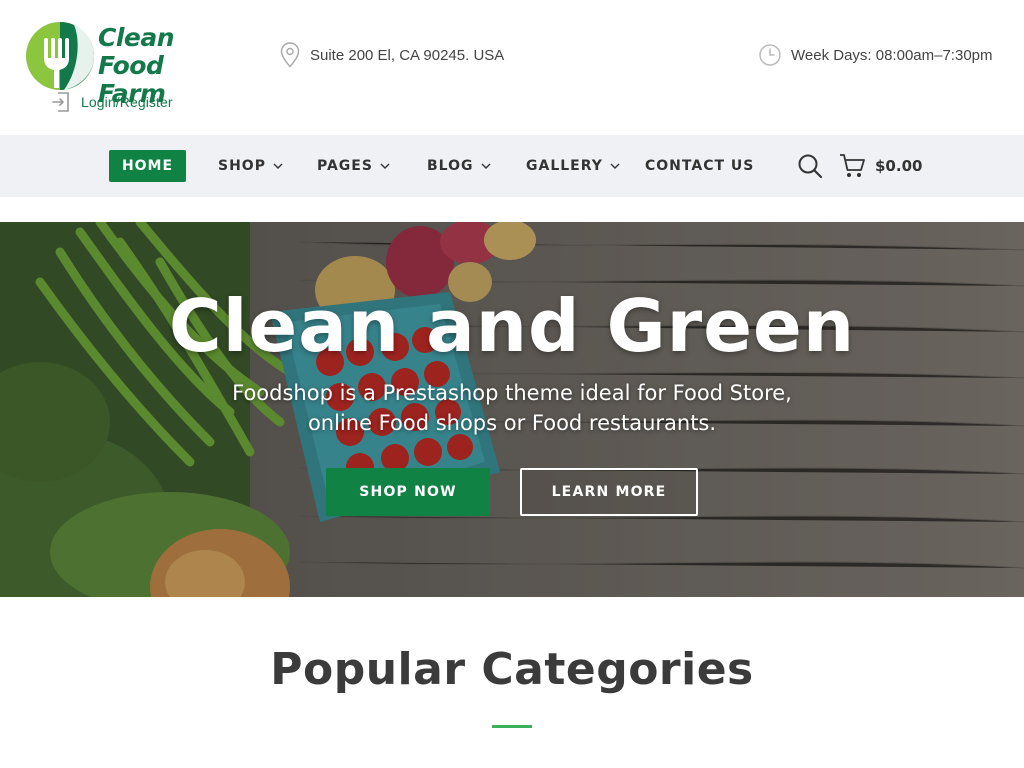 The width and height of the screenshot is (1024, 768). Describe the element at coordinates (770, 55) in the screenshot. I see `clock-icon` at that location.